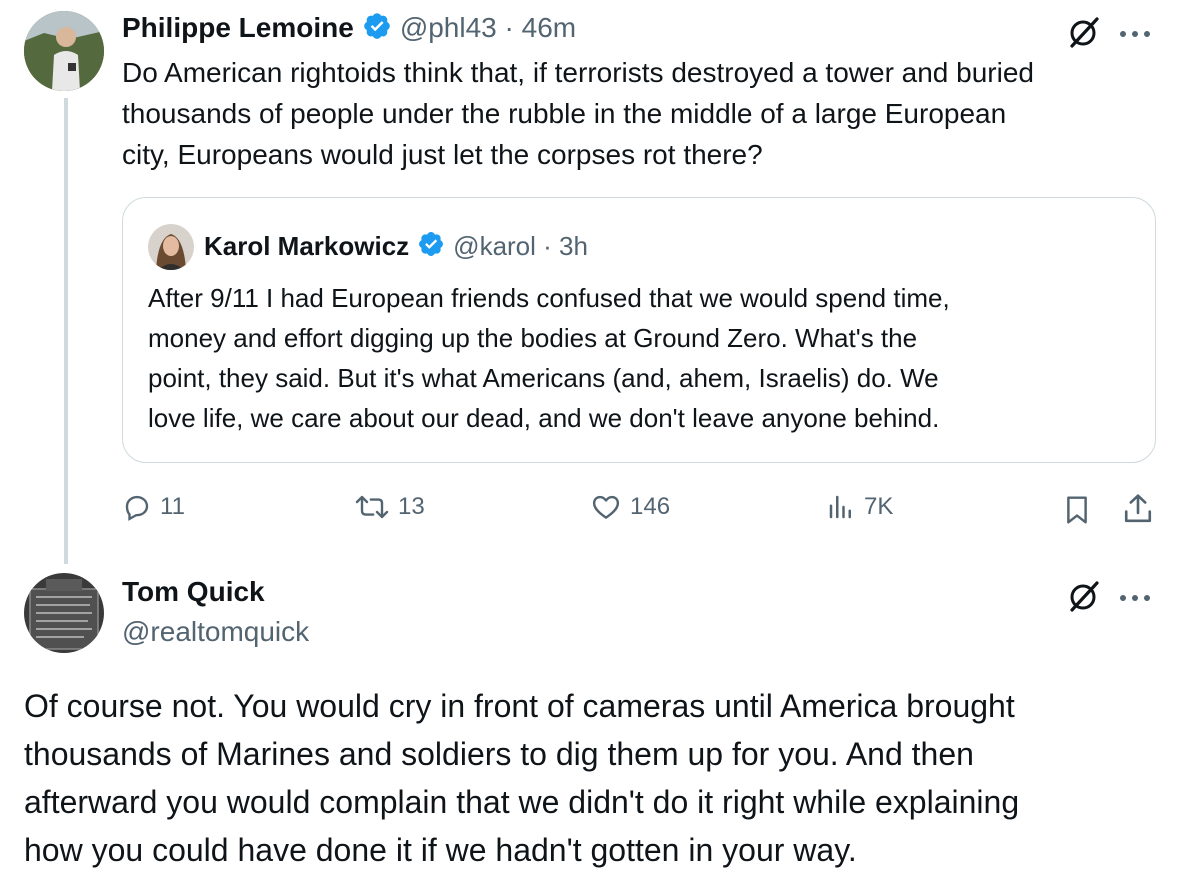 This screenshot has width=1184, height=882. What do you see at coordinates (840, 507) in the screenshot?
I see `analytics-icon` at bounding box center [840, 507].